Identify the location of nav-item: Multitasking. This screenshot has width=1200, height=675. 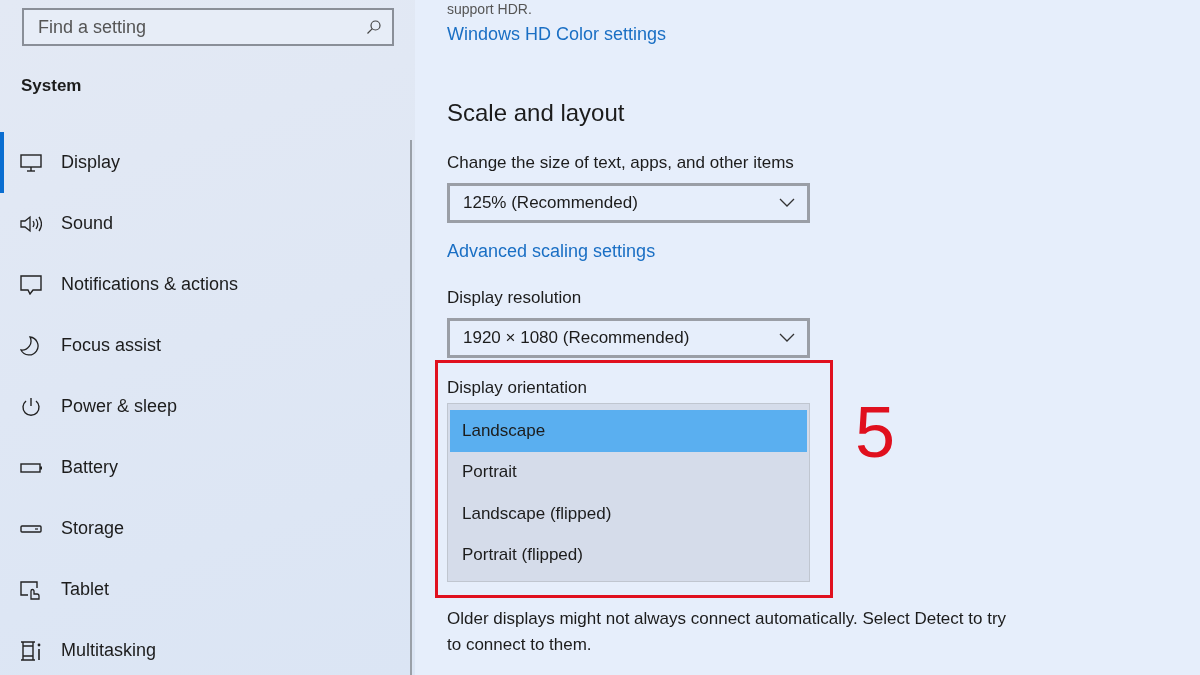
(119, 647).